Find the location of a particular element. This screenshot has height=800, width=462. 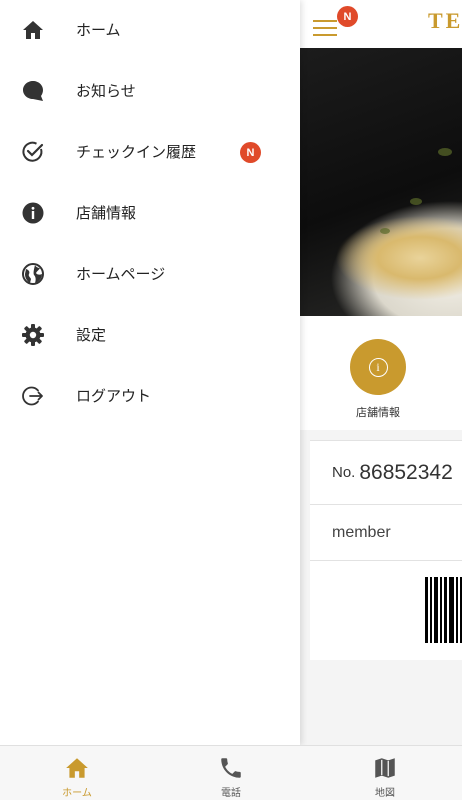

member-rank: member is located at coordinates (386, 533).